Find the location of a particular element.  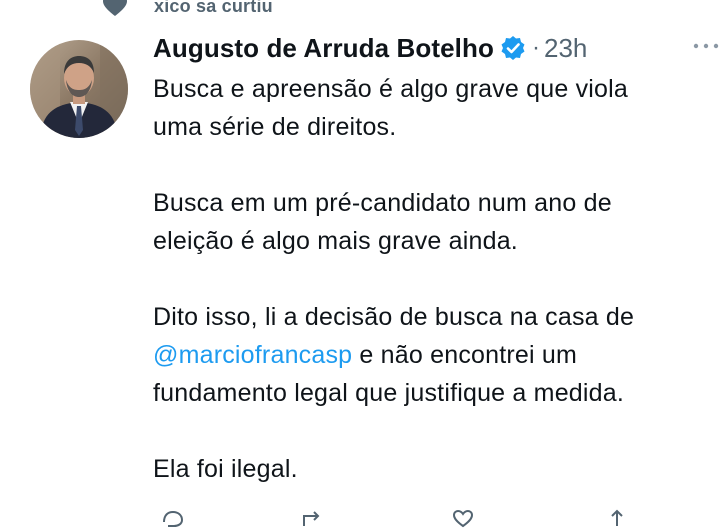

reply-icon is located at coordinates (173, 518).